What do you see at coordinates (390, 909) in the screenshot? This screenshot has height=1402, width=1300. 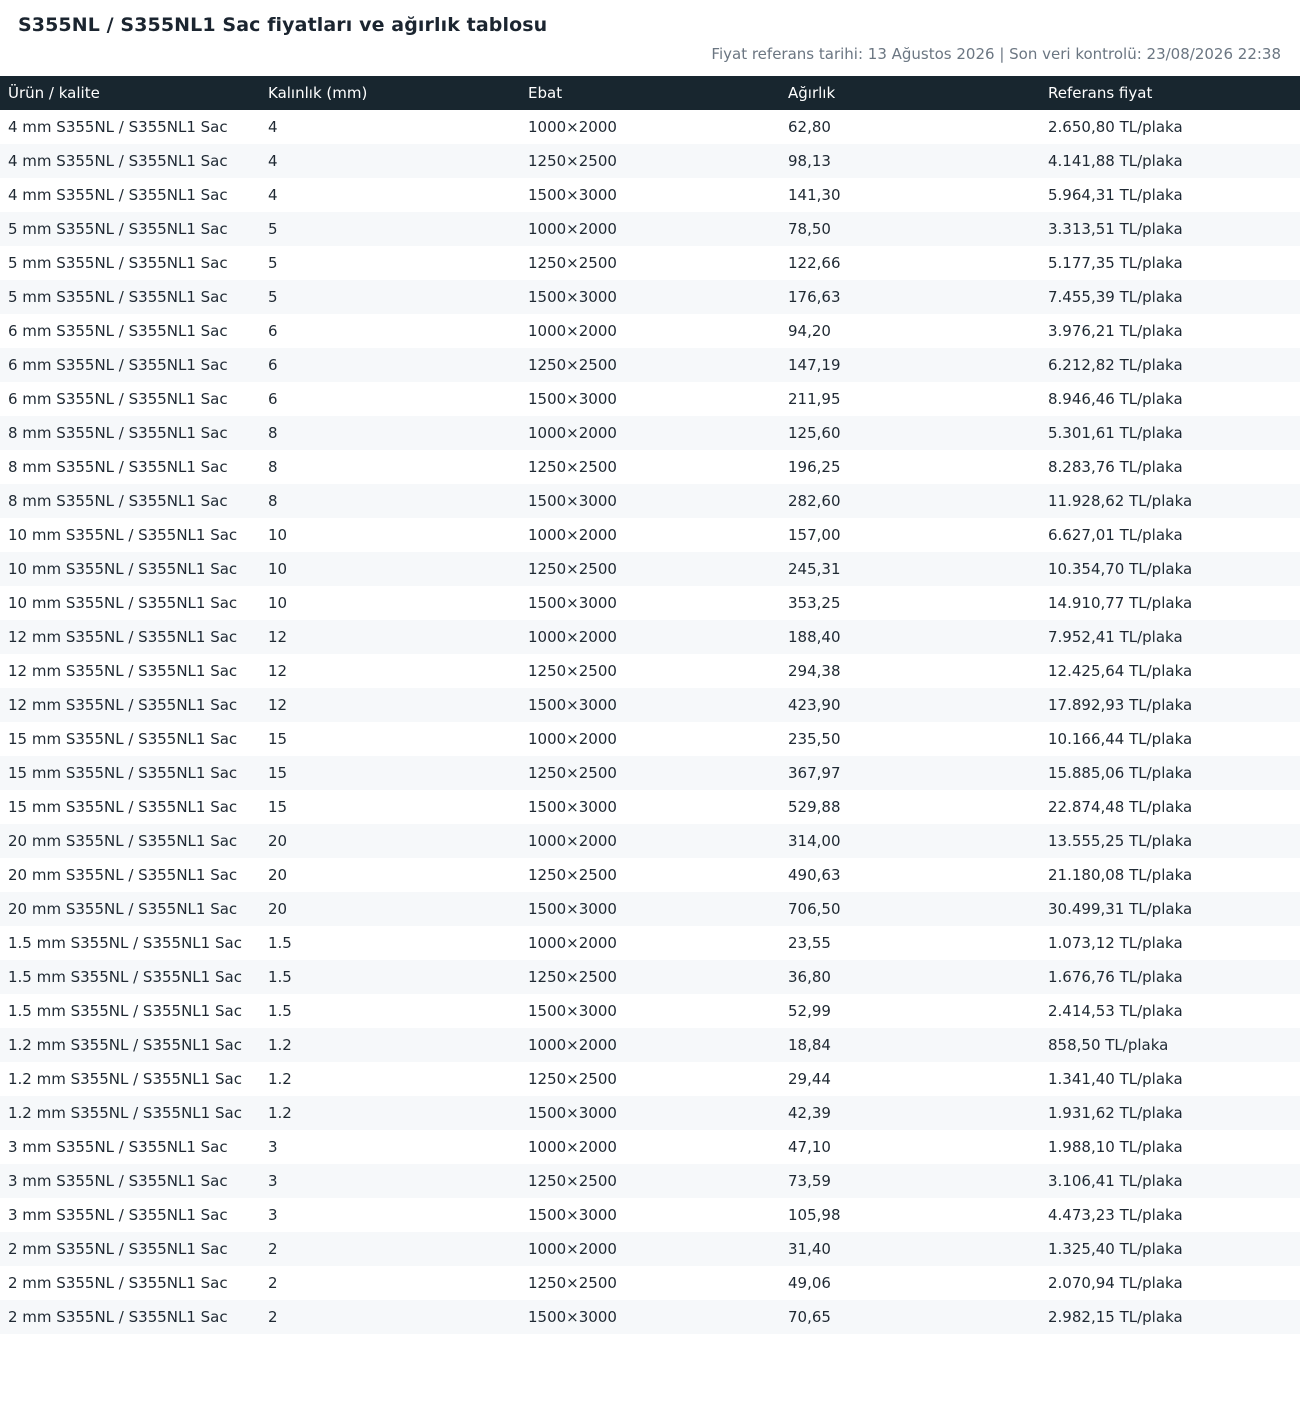 I see `cell-thickness: 20` at bounding box center [390, 909].